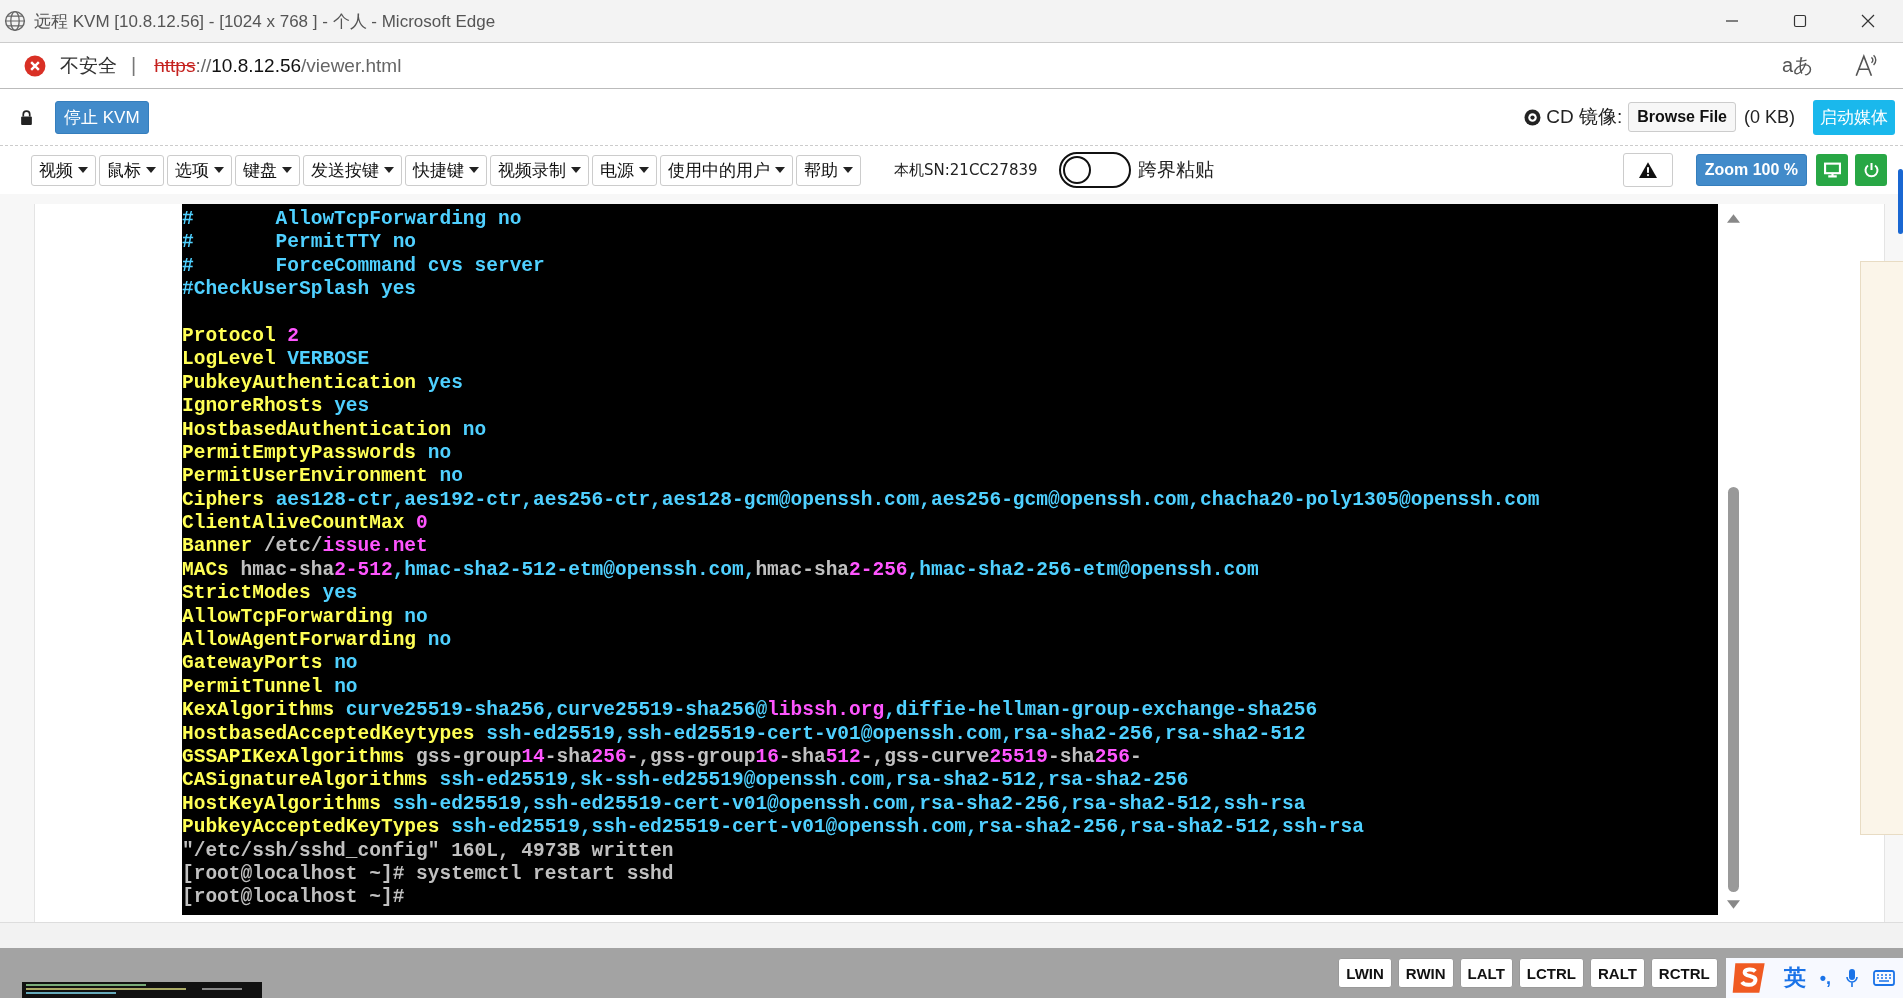  I want to click on terminal-line: PermitUserEnvironment no, so click(322, 477).